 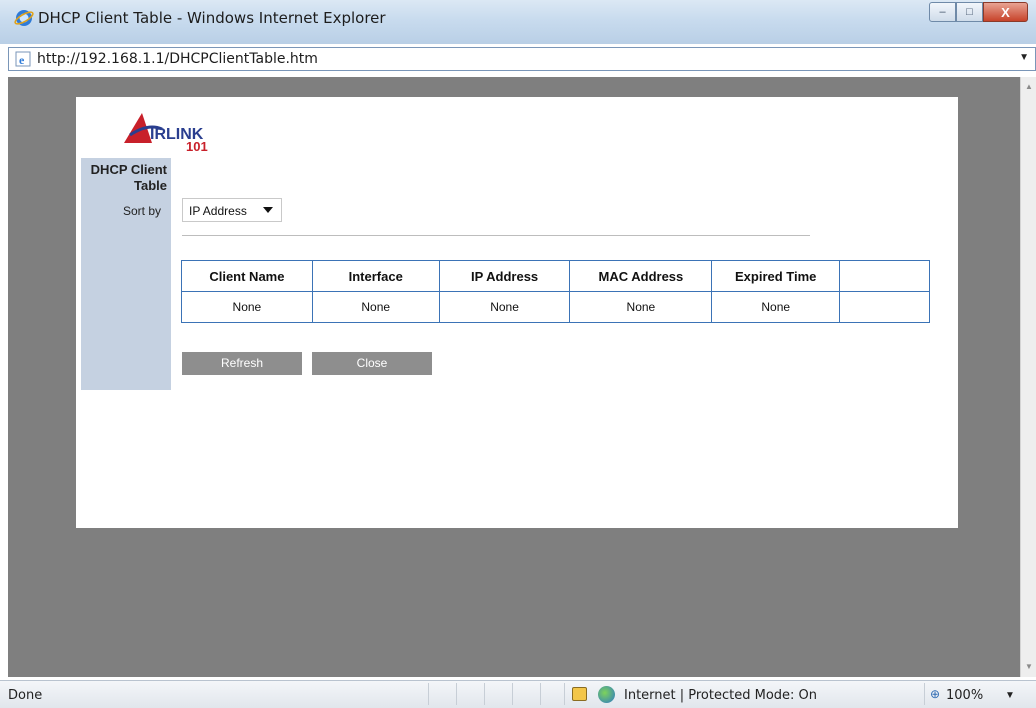 What do you see at coordinates (720, 695) in the screenshot?
I see `security-zone: Internet | Protected Mode: On` at bounding box center [720, 695].